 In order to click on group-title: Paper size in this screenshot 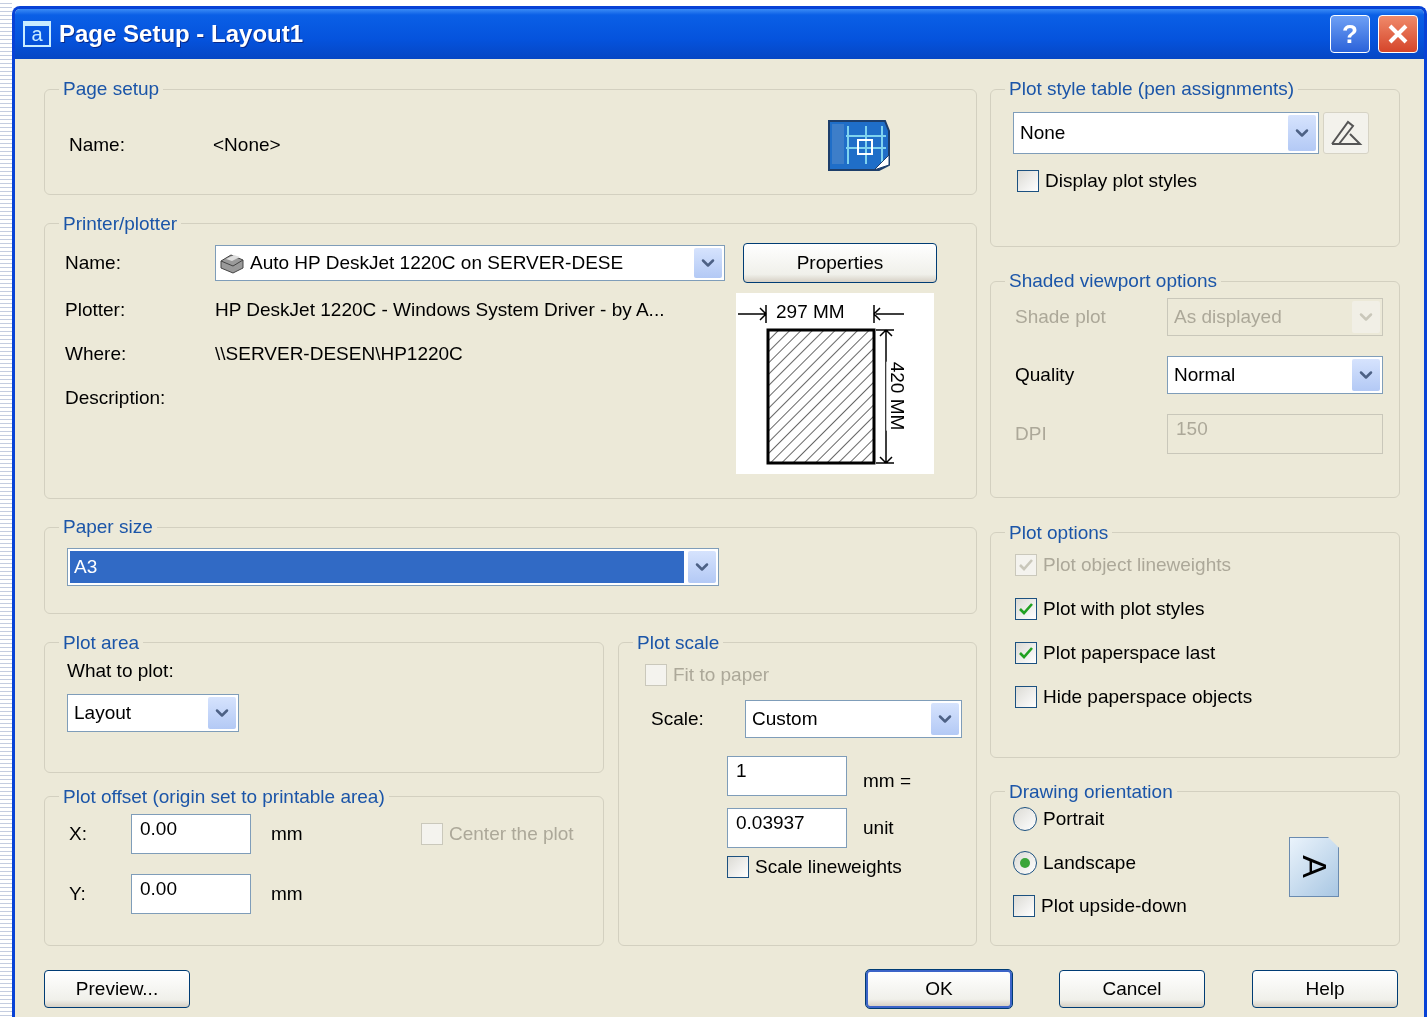, I will do `click(108, 527)`.